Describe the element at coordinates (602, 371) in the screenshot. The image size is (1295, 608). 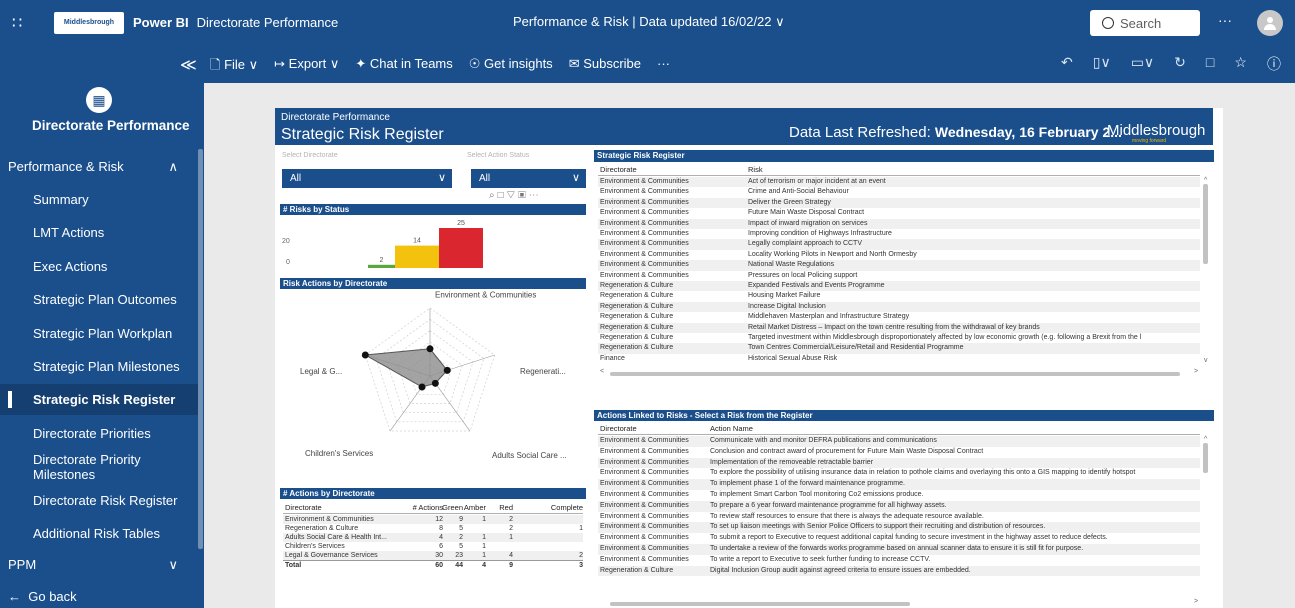
I see `scroll-left-icon: <` at that location.